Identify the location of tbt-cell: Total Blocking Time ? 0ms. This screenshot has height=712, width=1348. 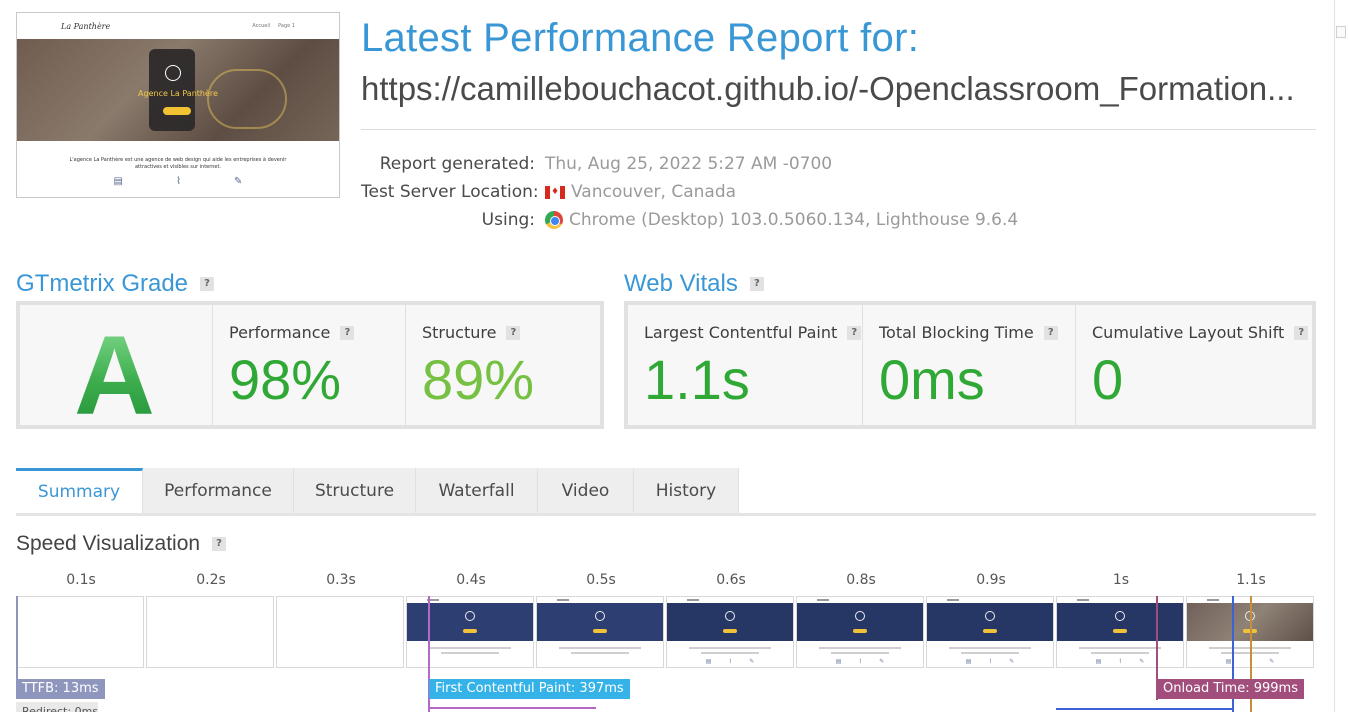
(969, 365).